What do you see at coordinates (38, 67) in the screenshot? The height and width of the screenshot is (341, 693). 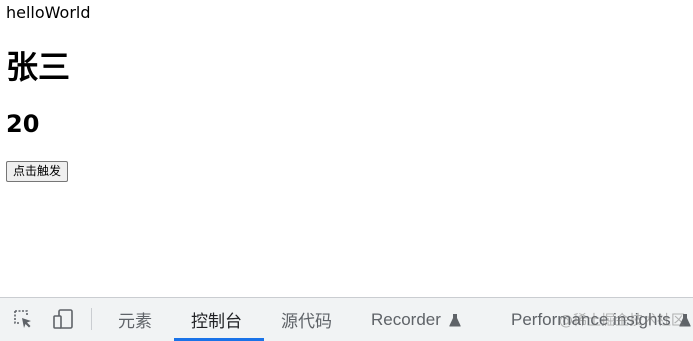 I see `name-heading: 张三` at bounding box center [38, 67].